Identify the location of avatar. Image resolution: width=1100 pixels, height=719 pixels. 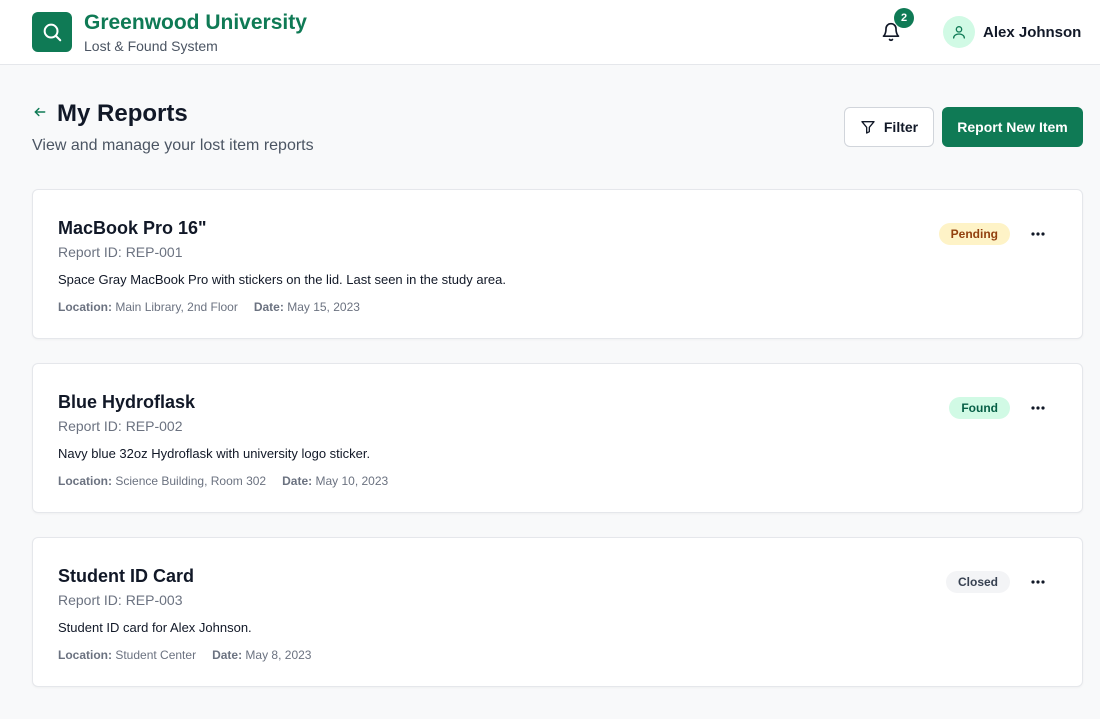
(959, 32).